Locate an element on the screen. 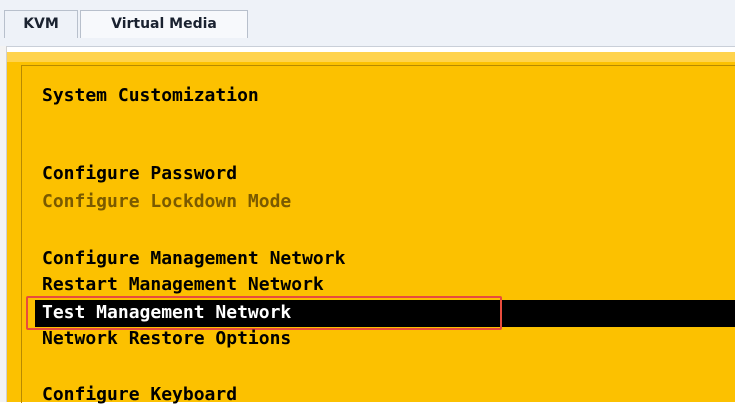 The width and height of the screenshot is (735, 406). menu-item-configure-lockdown-mode: Configure Lockdown Mode is located at coordinates (166, 202).